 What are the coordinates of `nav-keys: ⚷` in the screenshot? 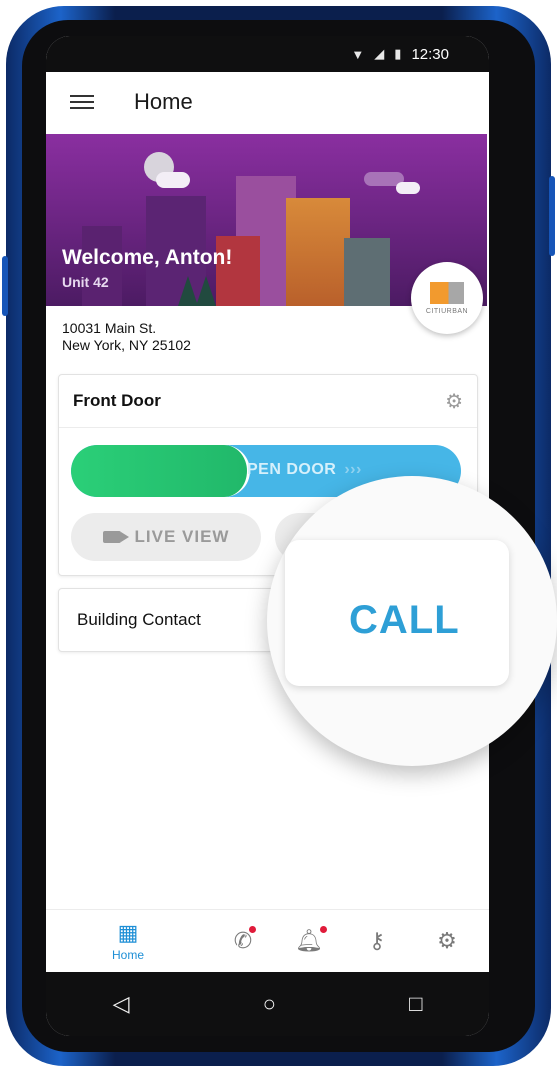 It's located at (377, 941).